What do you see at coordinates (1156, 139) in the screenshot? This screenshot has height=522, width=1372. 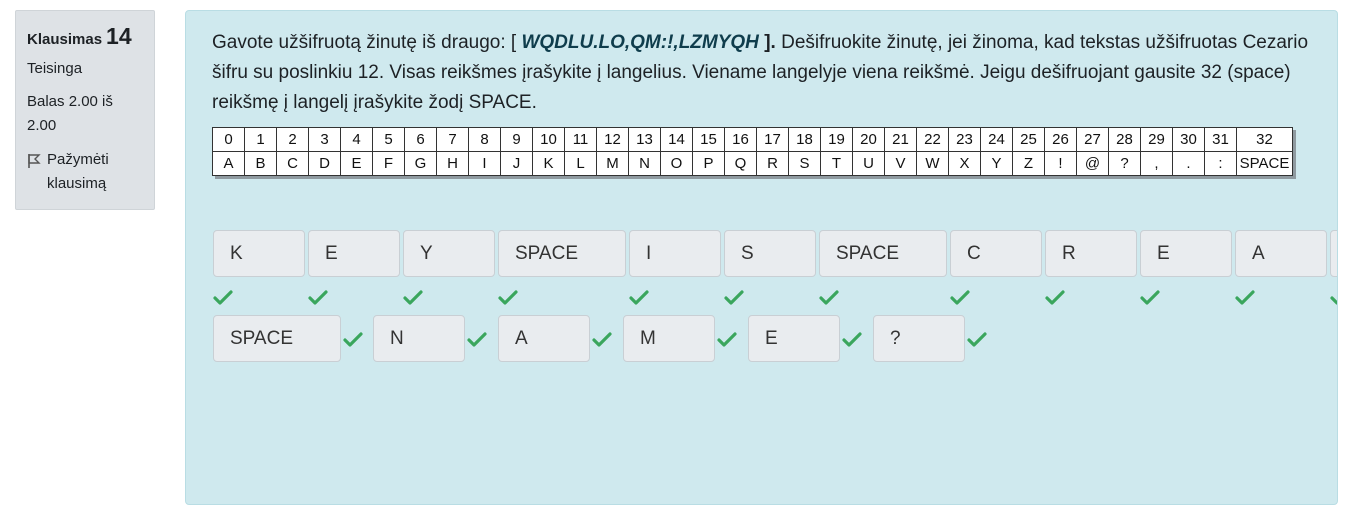 I see `table-number-cell: 29` at bounding box center [1156, 139].